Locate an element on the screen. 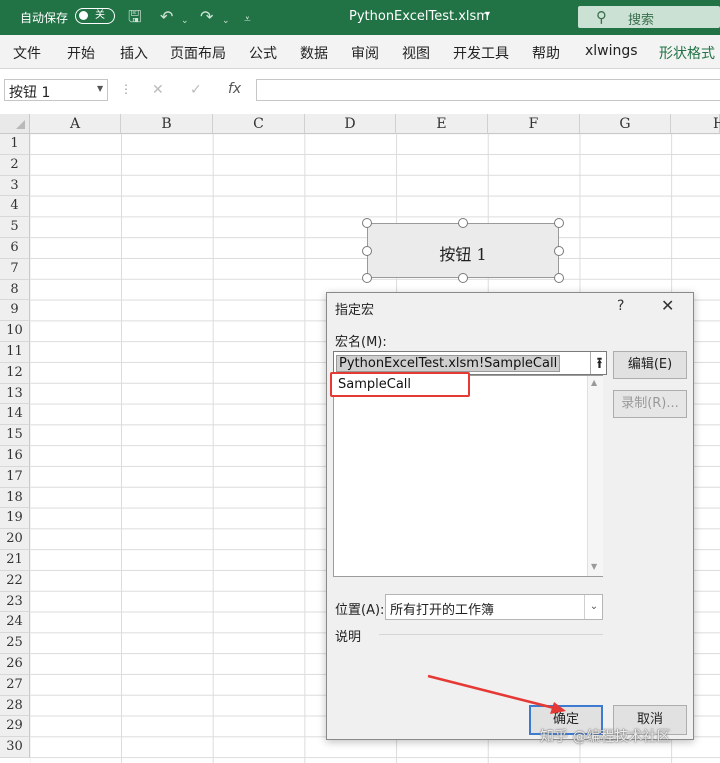  dialog-title: 指定宏 is located at coordinates (355, 310).